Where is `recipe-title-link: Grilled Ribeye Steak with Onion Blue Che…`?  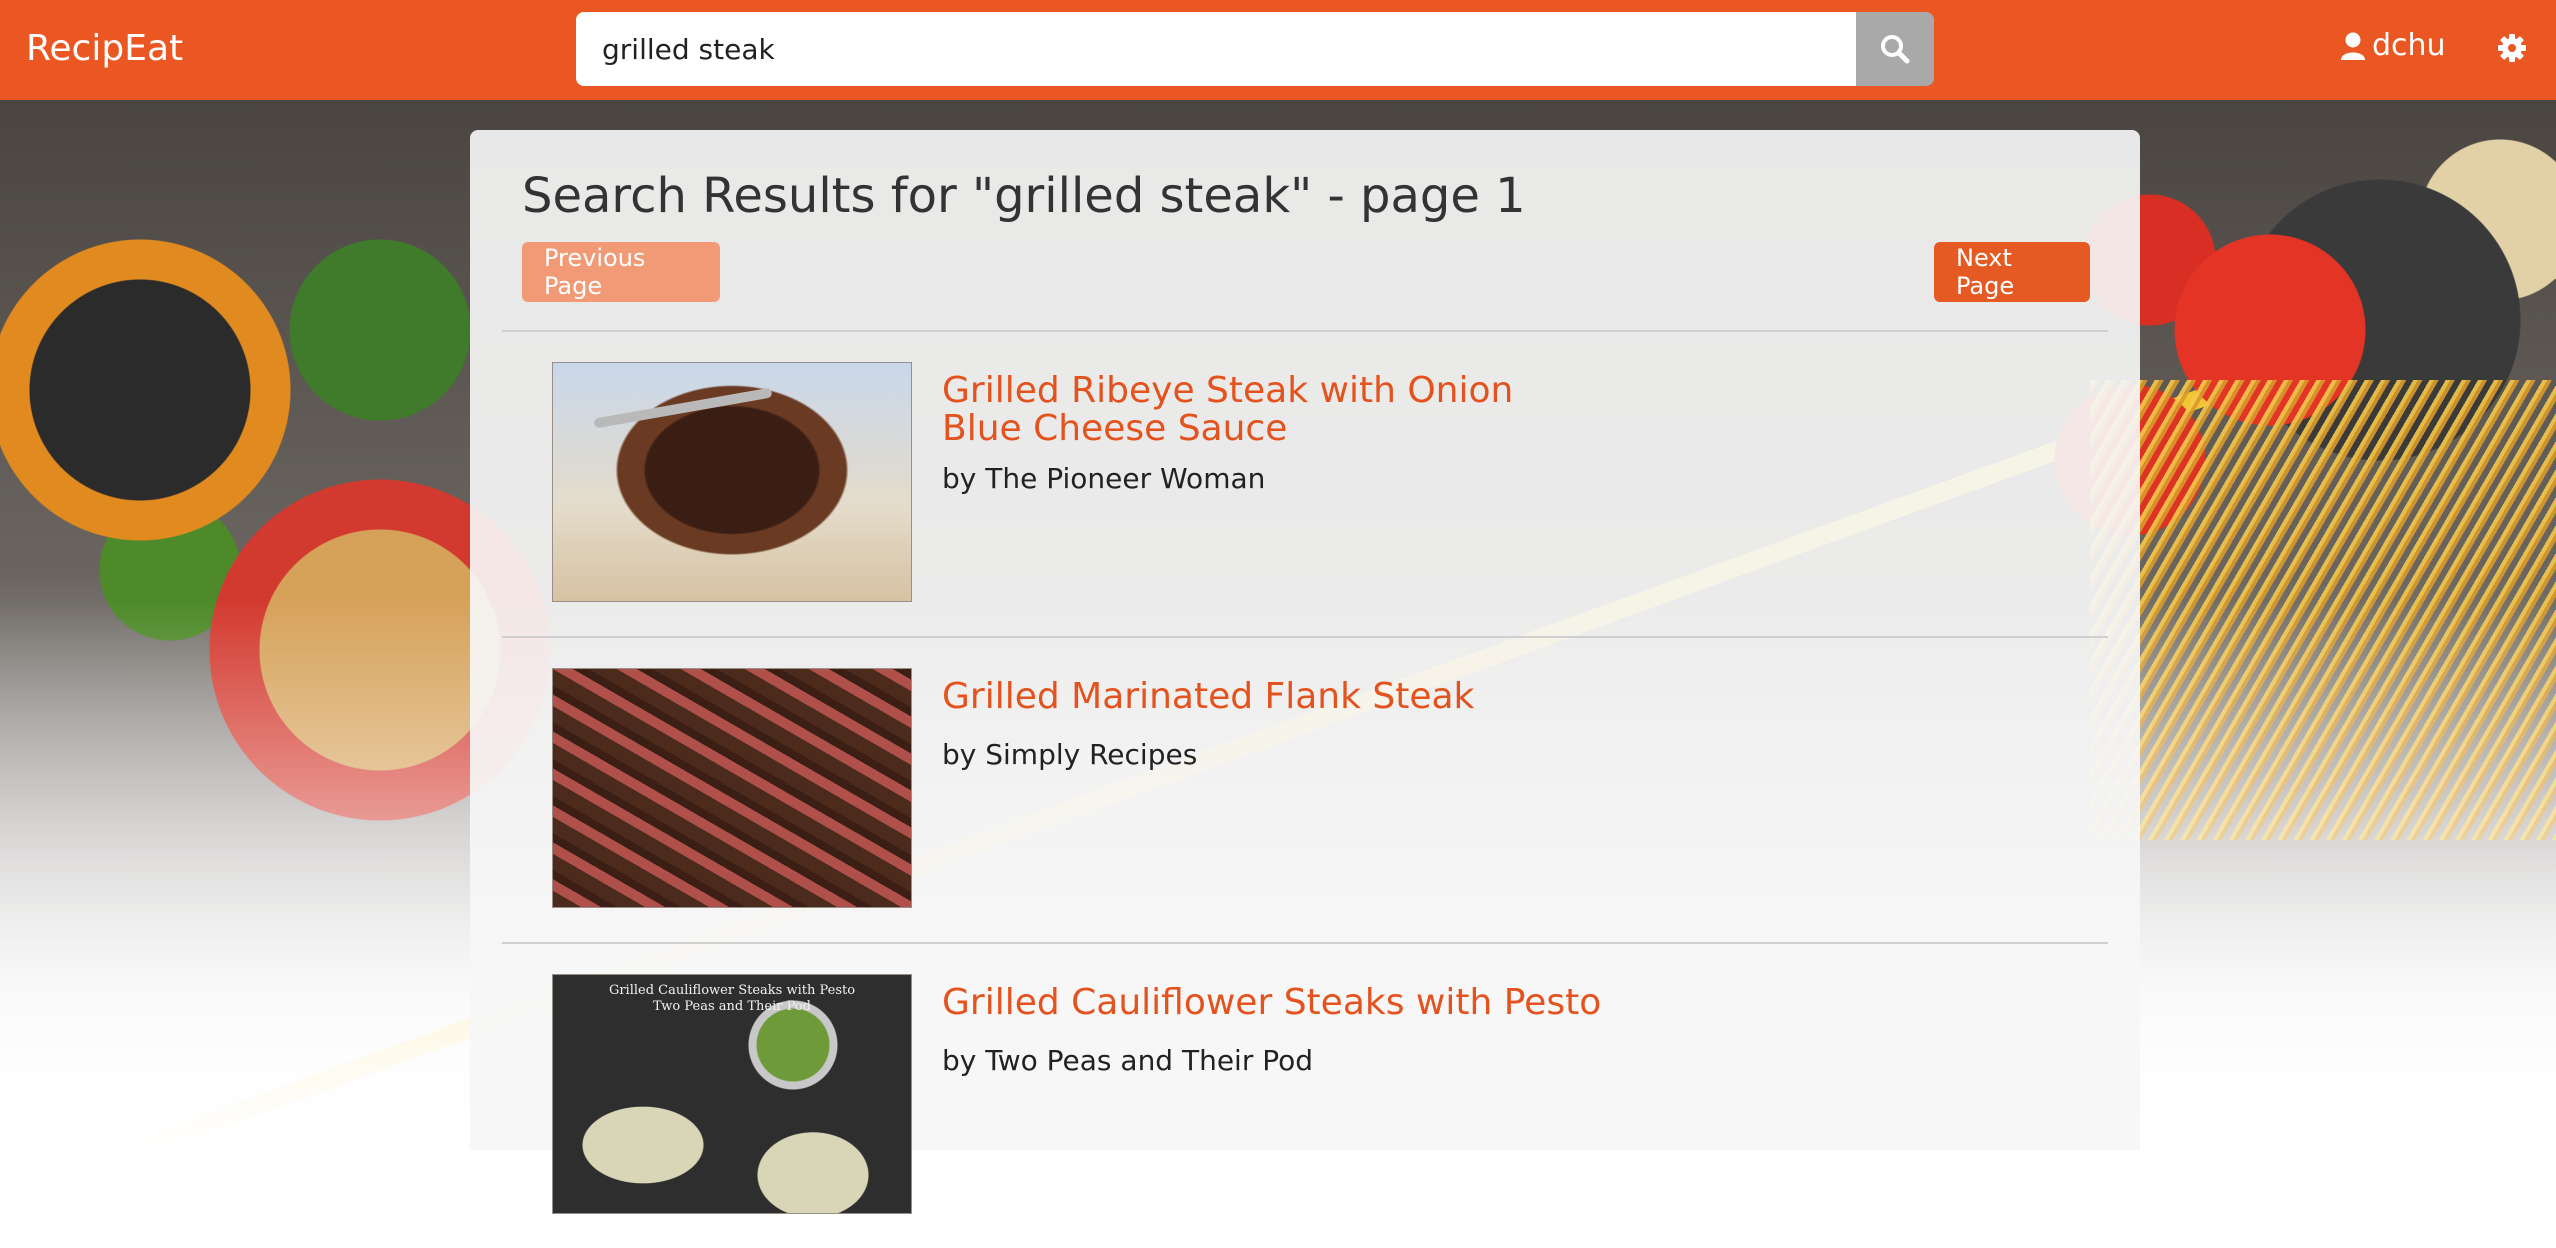
recipe-title-link: Grilled Ribeye Steak with Onion Blue Che… is located at coordinates (1272, 410).